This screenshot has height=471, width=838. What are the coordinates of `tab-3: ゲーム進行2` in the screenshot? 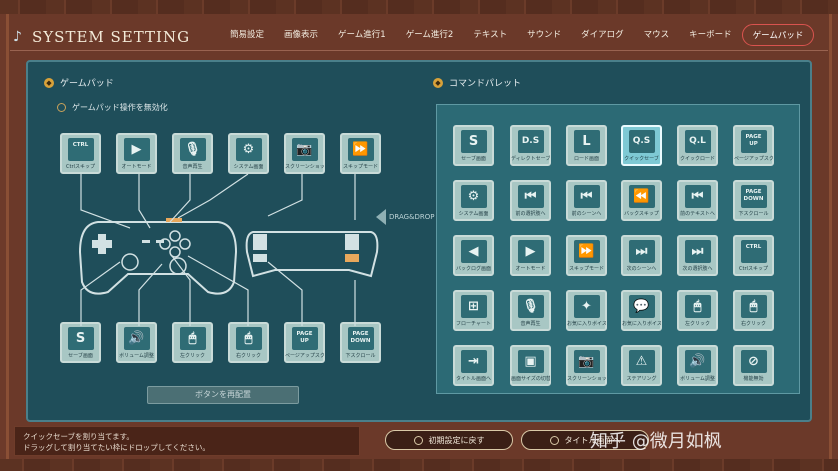 It's located at (430, 35).